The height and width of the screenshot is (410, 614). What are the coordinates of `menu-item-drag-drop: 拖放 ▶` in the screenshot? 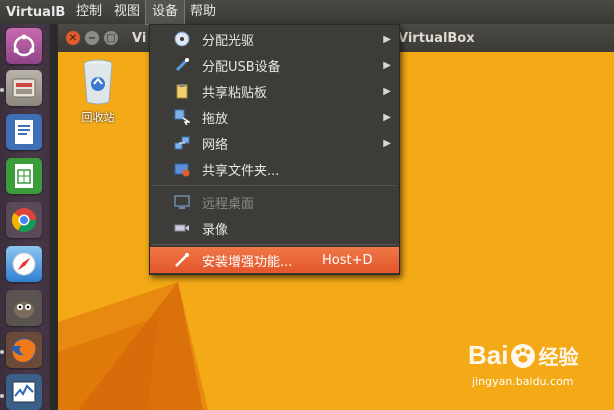 It's located at (274, 117).